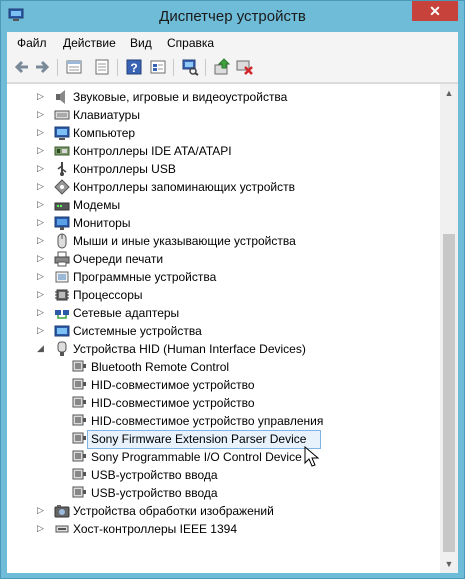 This screenshot has height=579, width=465. I want to click on update-driver-icon, so click(222, 67).